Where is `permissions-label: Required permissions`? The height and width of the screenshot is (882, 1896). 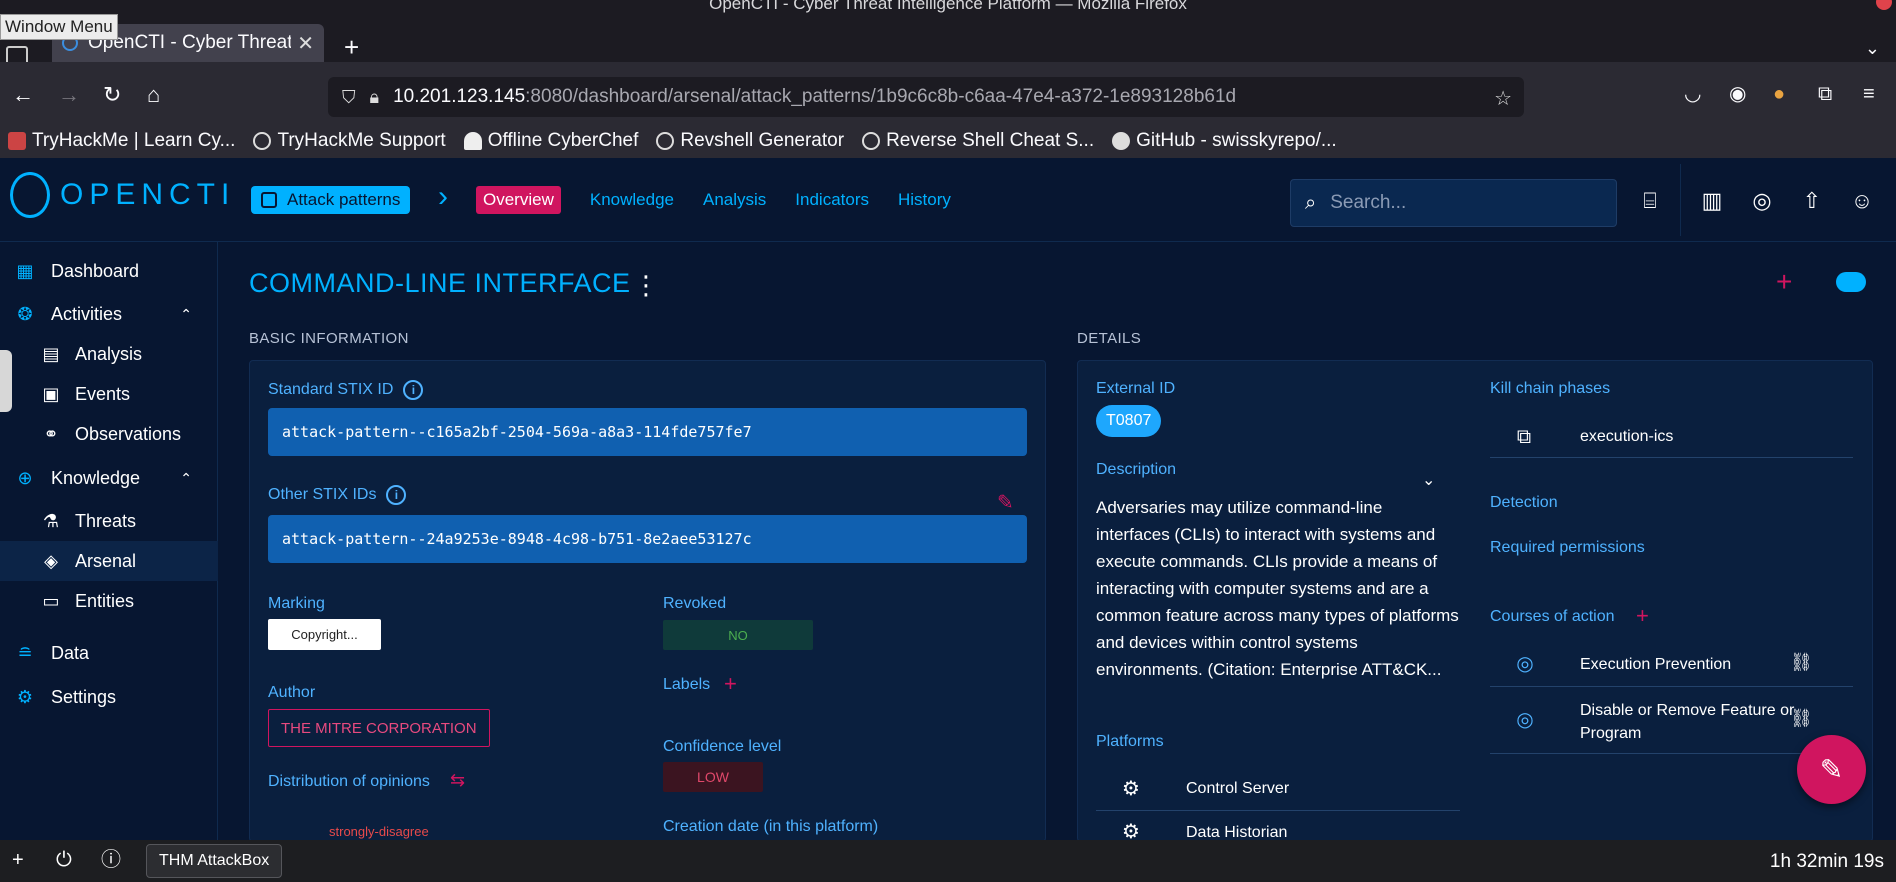 permissions-label: Required permissions is located at coordinates (1567, 547).